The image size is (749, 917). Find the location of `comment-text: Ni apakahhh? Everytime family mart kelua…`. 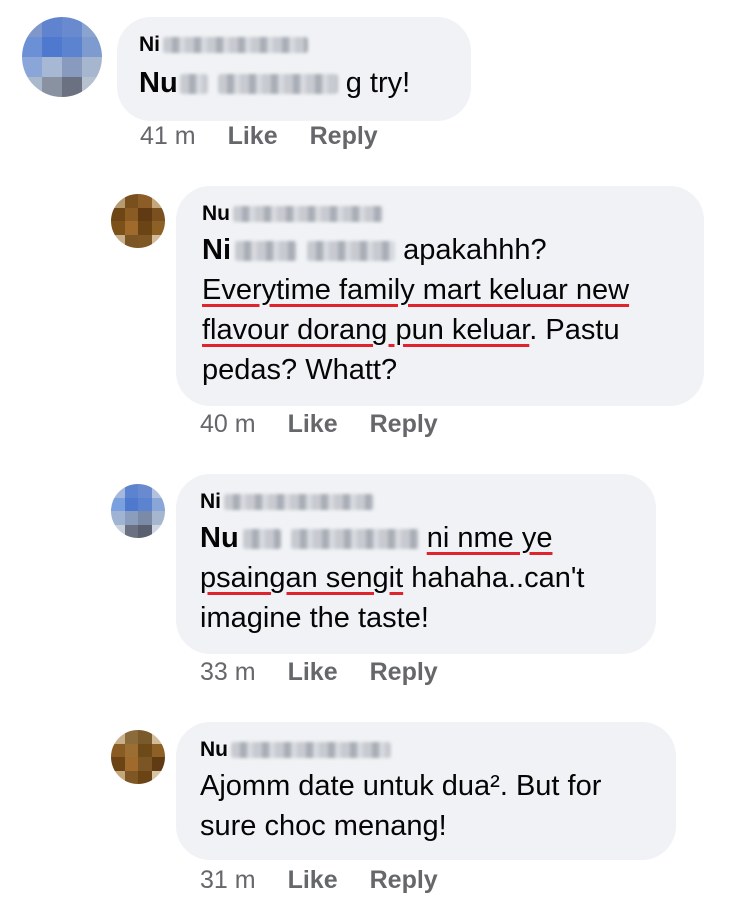

comment-text: Ni apakahhh? Everytime family mart kelua… is located at coordinates (416, 310).